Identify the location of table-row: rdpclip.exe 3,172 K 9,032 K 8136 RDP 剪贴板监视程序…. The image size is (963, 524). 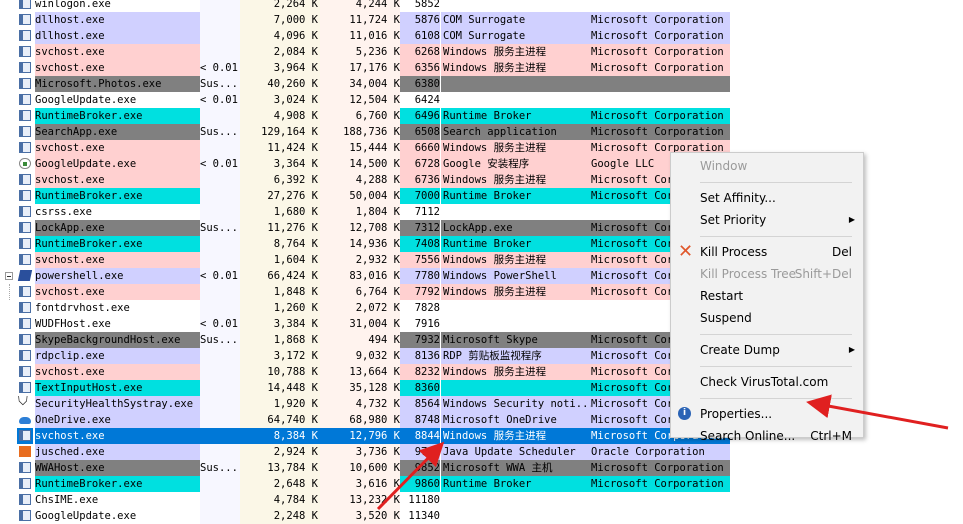
(365, 356).